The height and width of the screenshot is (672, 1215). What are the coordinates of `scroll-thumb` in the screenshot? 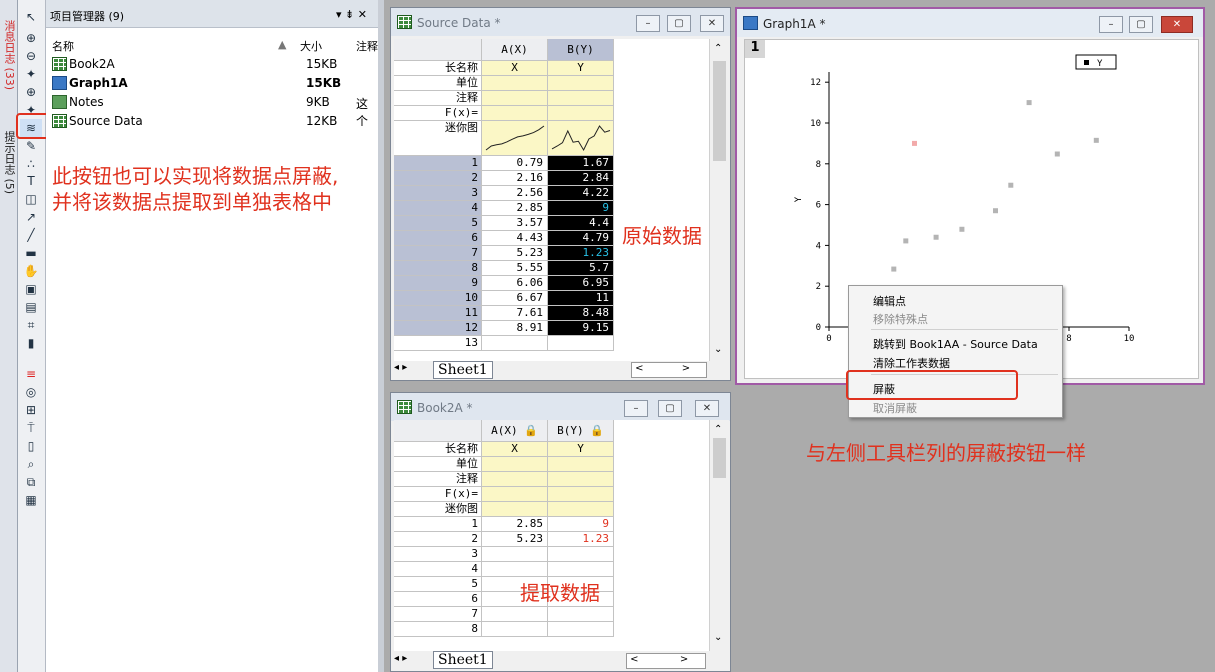 It's located at (719, 458).